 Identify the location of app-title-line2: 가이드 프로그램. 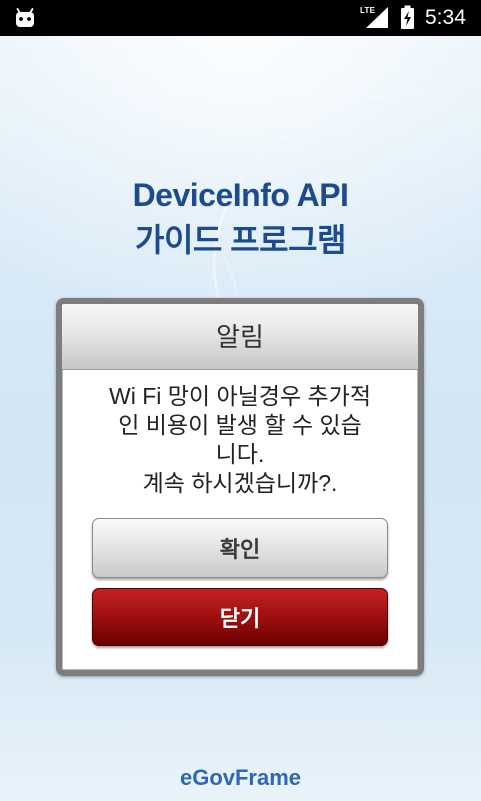
(240, 240).